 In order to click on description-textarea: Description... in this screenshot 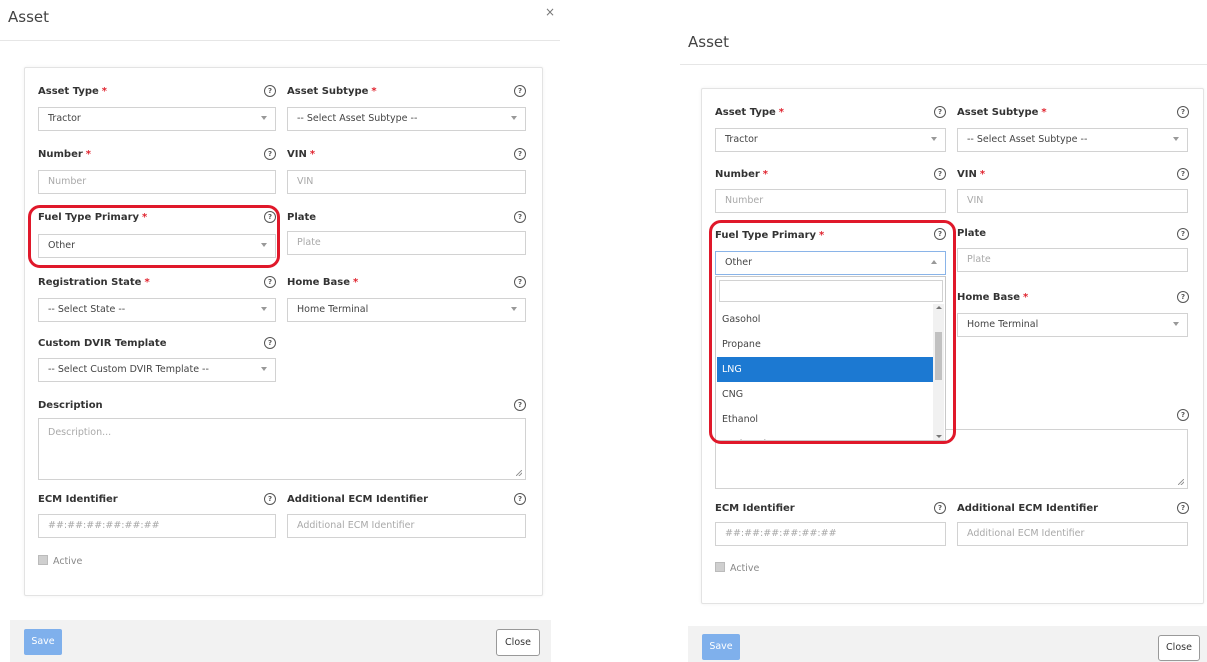, I will do `click(282, 449)`.